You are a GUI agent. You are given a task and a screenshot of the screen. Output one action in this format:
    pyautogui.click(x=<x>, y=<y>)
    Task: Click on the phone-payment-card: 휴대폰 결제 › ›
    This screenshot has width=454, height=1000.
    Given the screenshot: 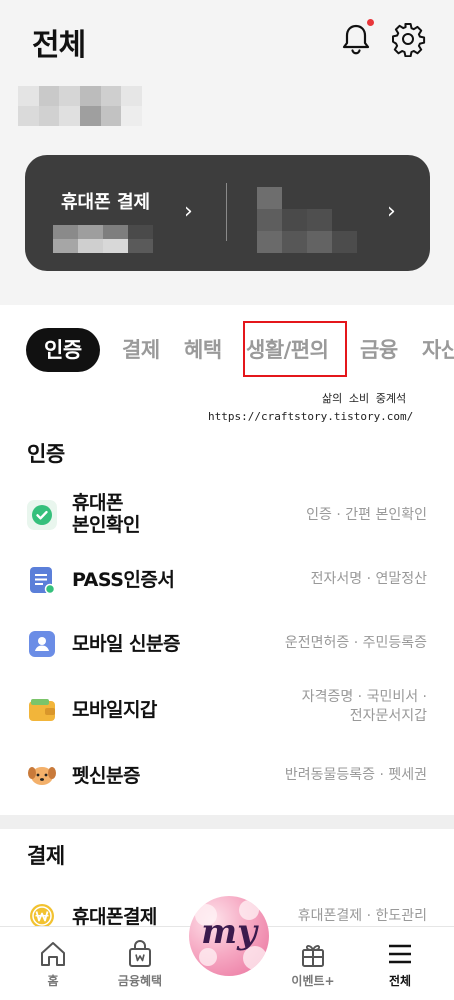 What is the action you would take?
    pyautogui.click(x=227, y=213)
    